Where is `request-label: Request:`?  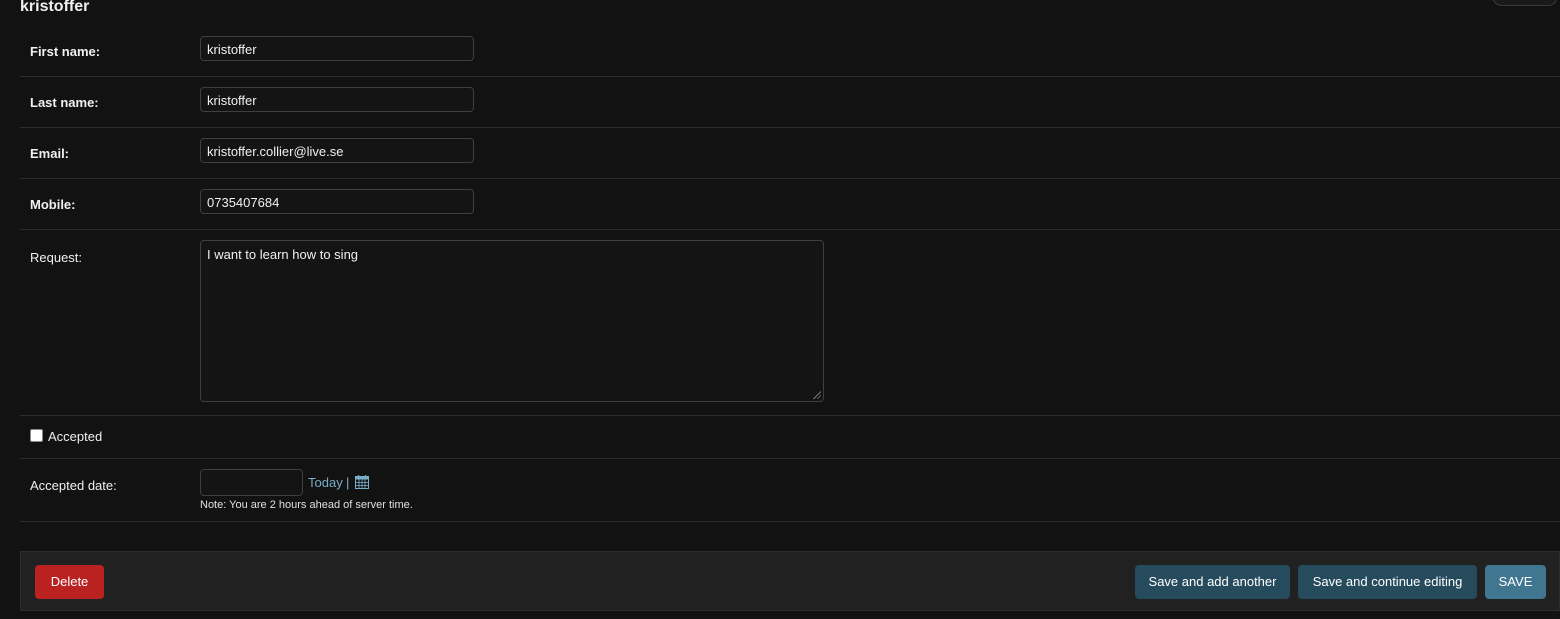 request-label: Request: is located at coordinates (56, 257).